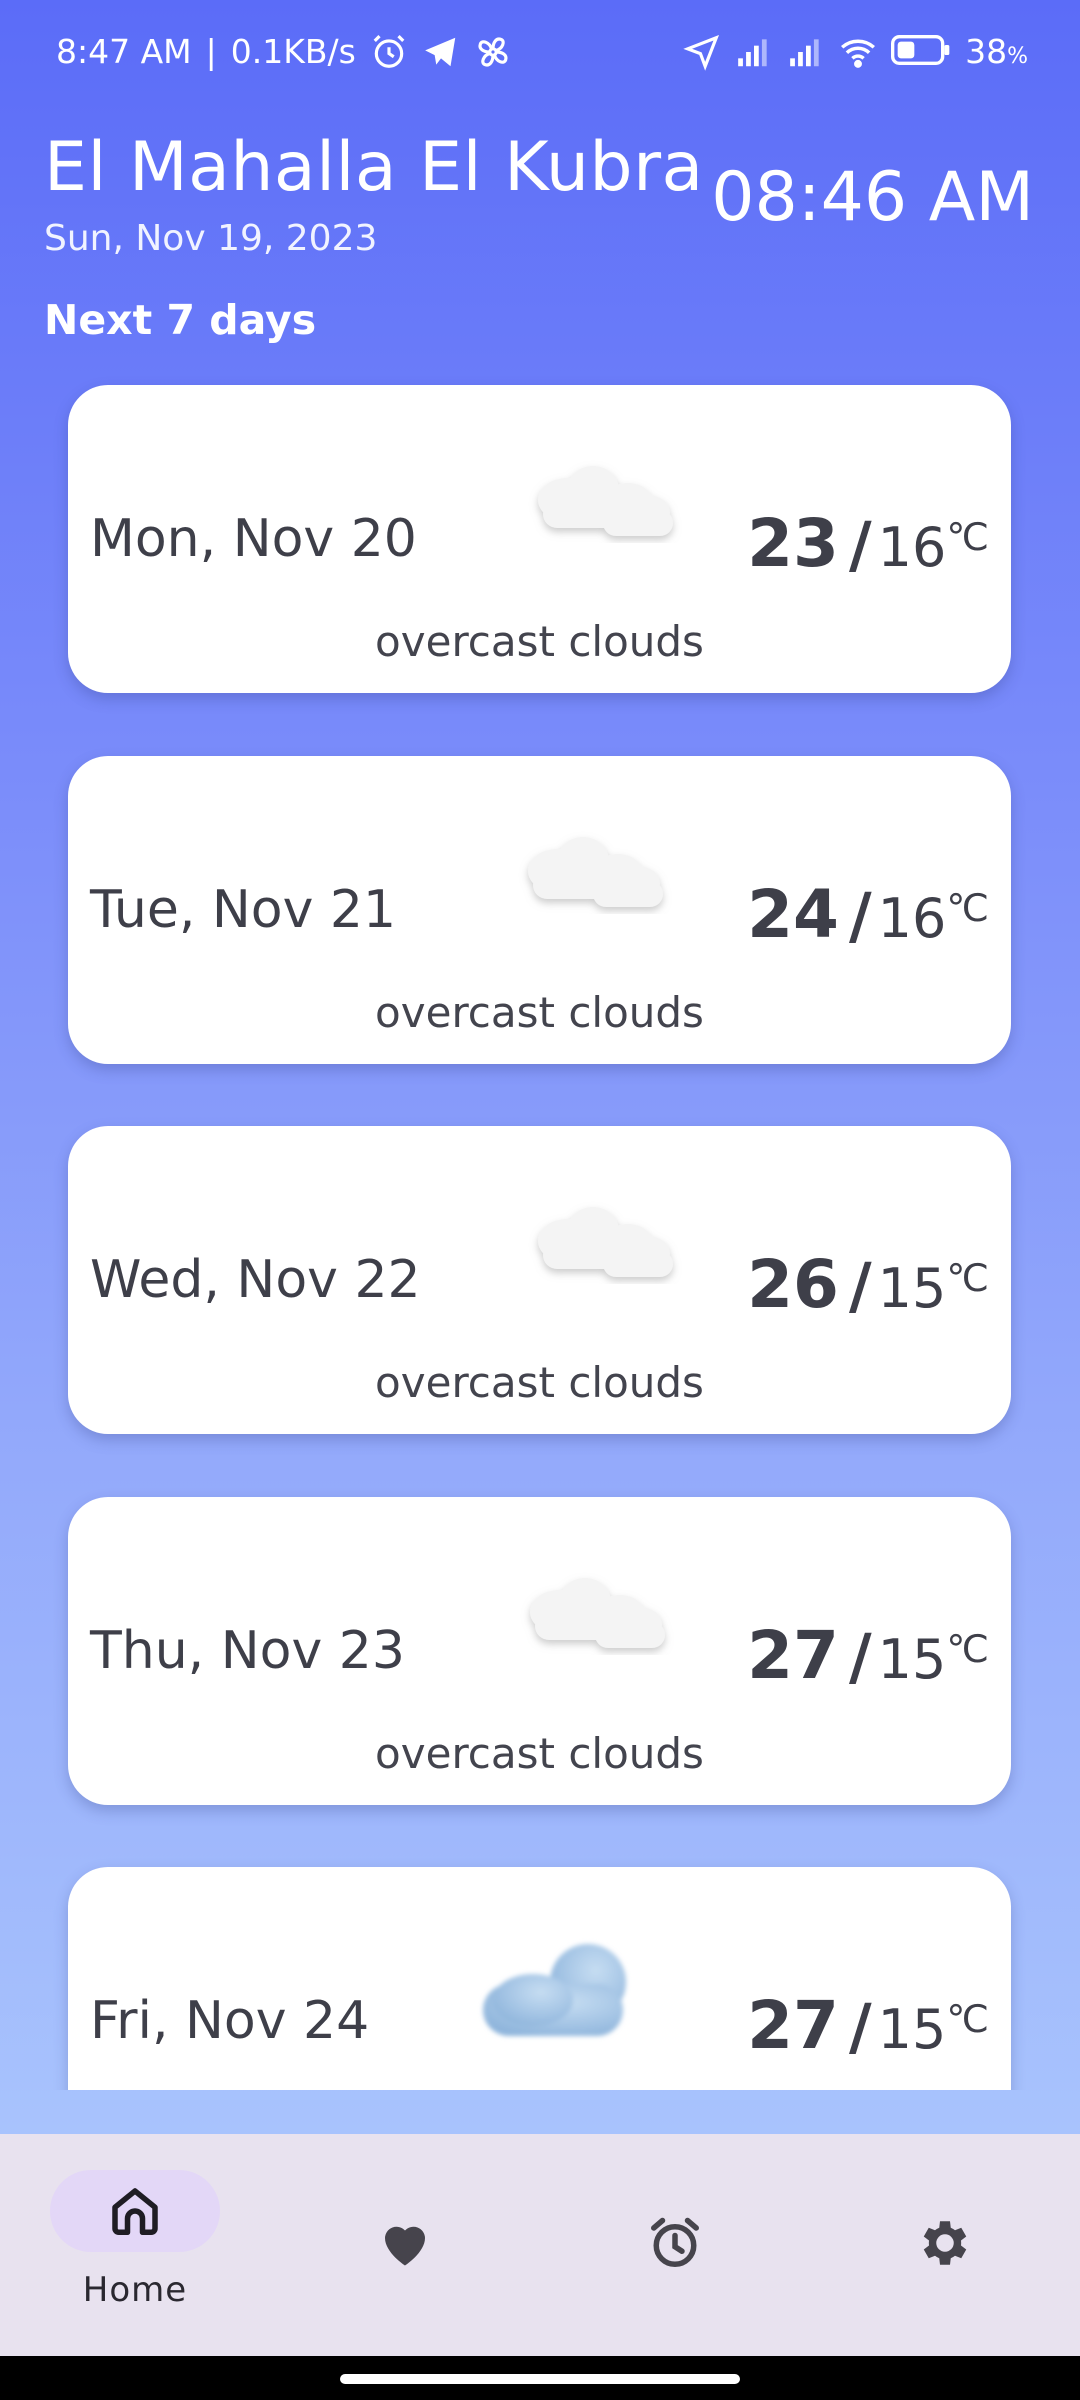  I want to click on city-name: El Mahalla El Kubra, so click(374, 167).